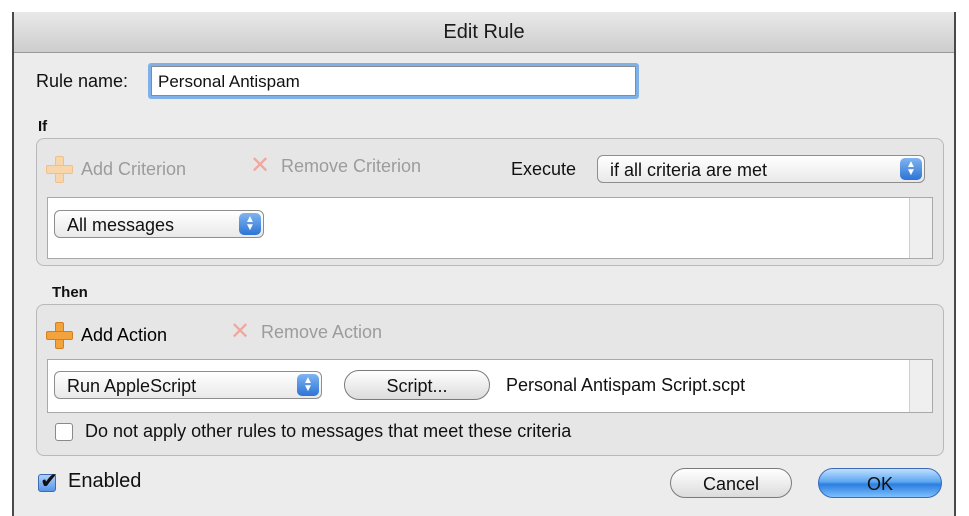  I want to click on add-action-label: Add Action, so click(124, 334).